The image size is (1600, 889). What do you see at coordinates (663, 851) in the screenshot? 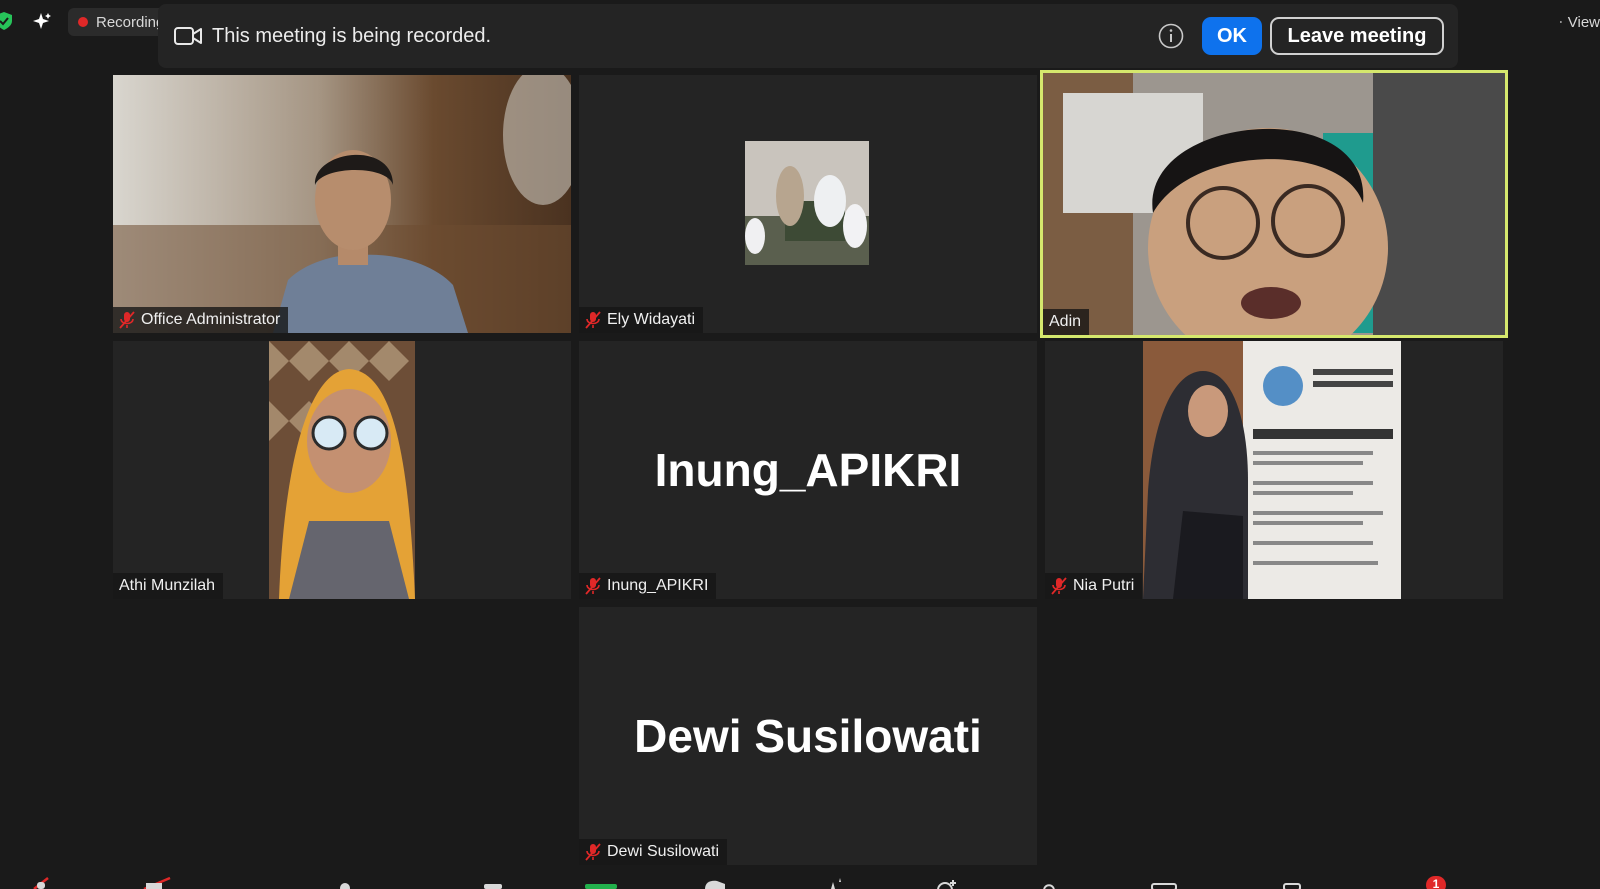
I see `participant-name: Dewi Susilowati` at bounding box center [663, 851].